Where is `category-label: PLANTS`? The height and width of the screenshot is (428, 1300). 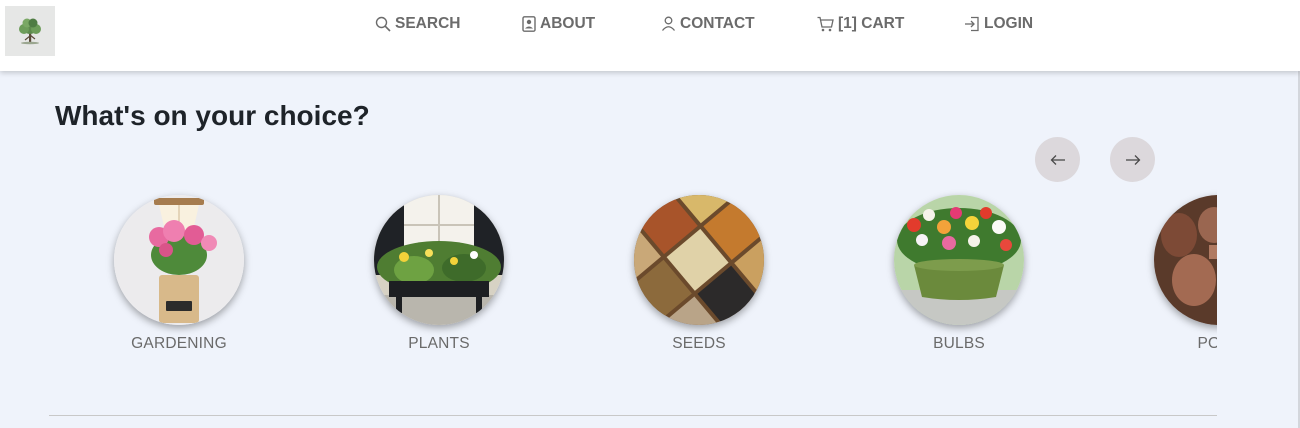
category-label: PLANTS is located at coordinates (439, 343).